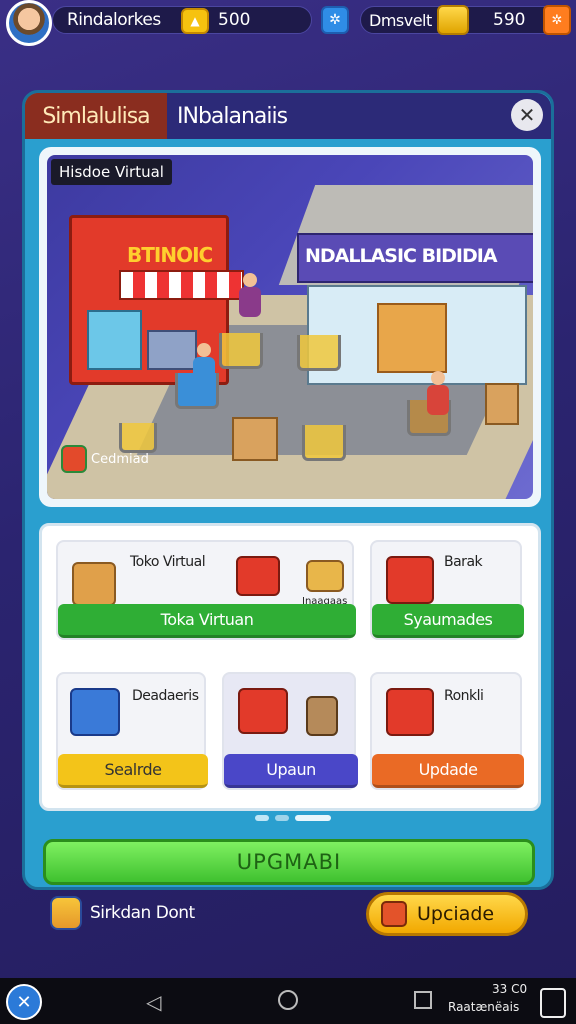 This screenshot has width=576, height=1024. I want to click on recents-icon, so click(423, 1000).